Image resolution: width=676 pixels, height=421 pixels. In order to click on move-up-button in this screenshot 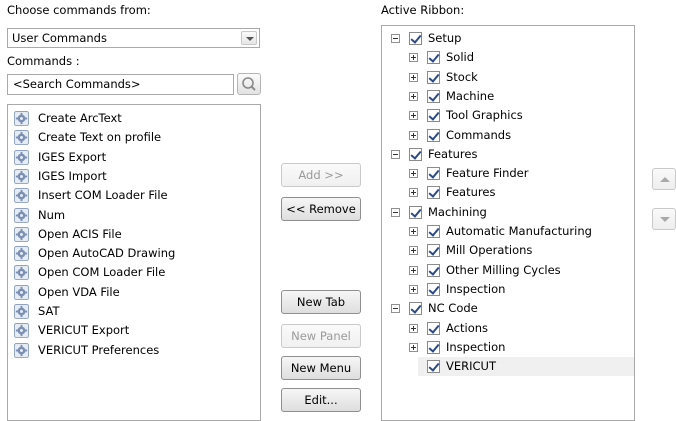, I will do `click(664, 179)`.